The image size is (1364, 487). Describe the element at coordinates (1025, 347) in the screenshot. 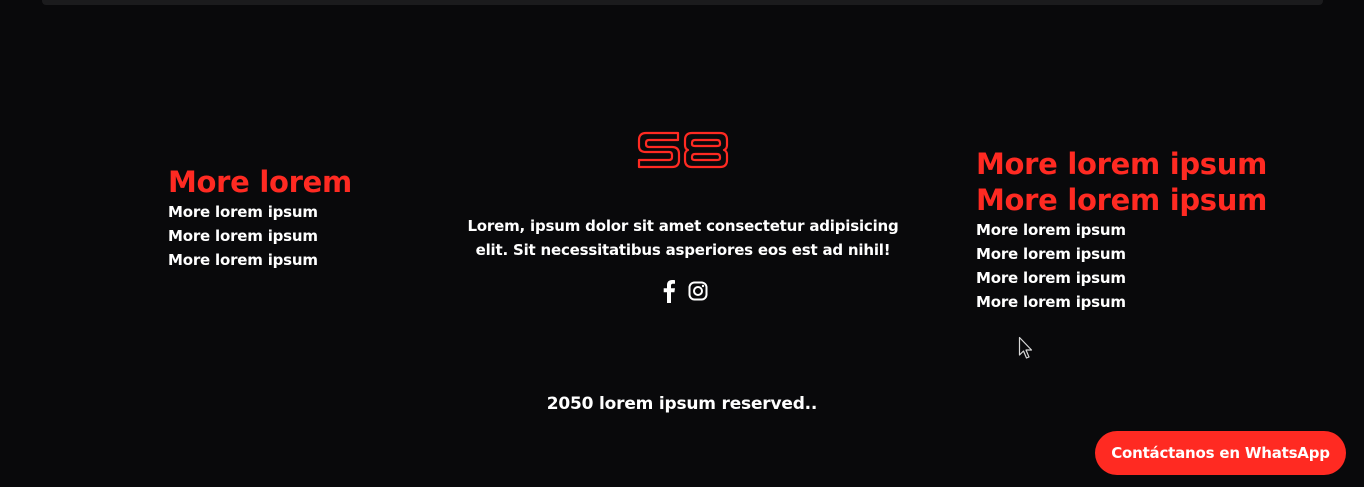

I see `mouse-cursor-icon` at that location.